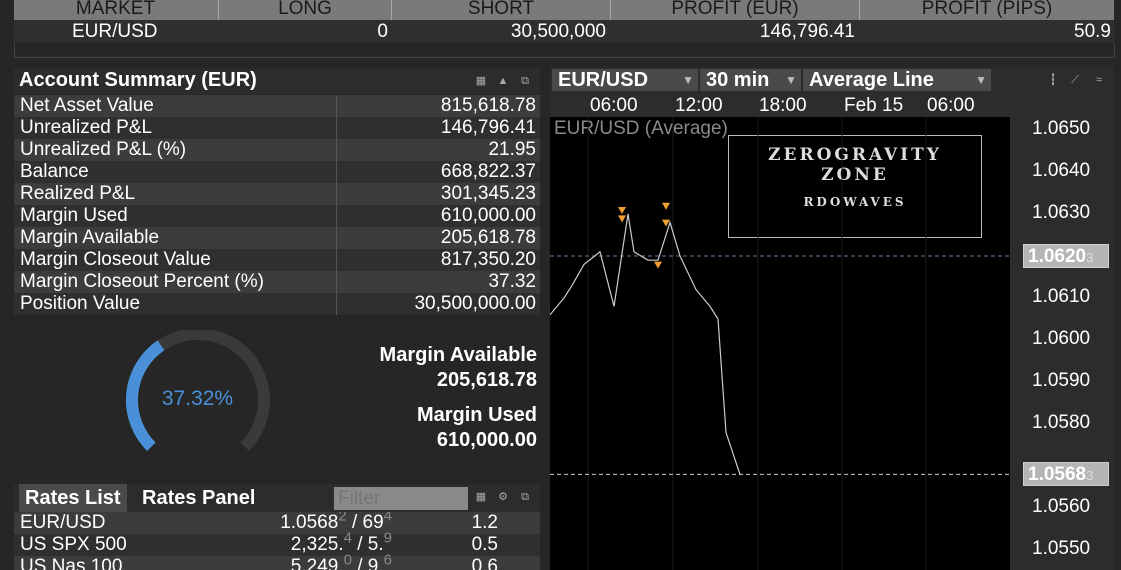  Describe the element at coordinates (603, 80) in the screenshot. I see `instrument-value: EUR/USD` at that location.